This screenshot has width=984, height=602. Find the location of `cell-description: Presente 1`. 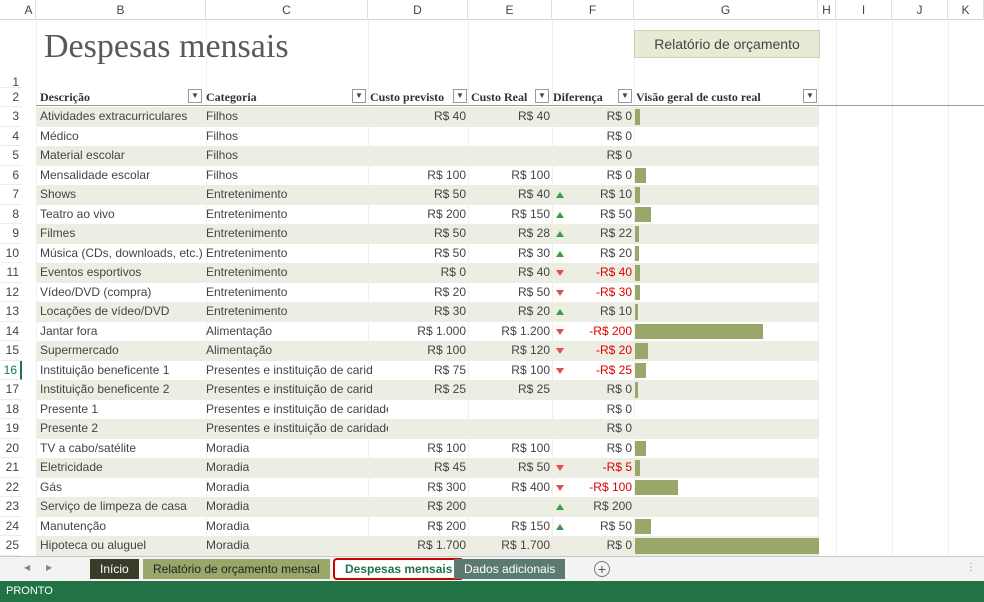

cell-description: Presente 1 is located at coordinates (122, 410).